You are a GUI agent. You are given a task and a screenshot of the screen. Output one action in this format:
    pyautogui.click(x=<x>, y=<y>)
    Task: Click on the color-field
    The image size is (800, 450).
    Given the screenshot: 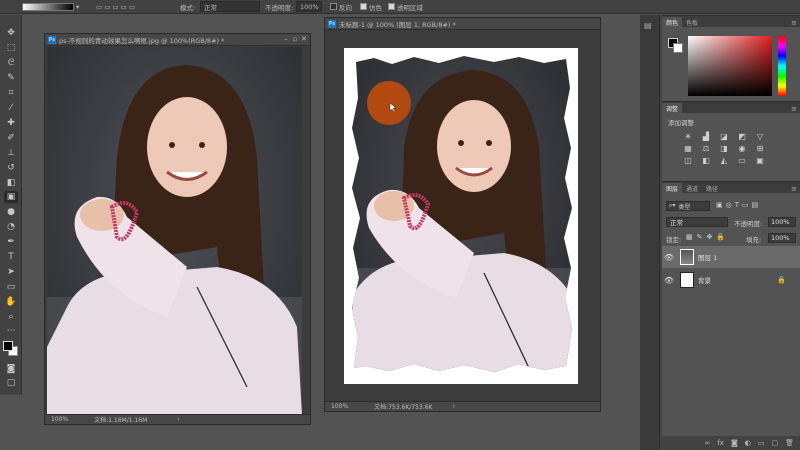 What is the action you would take?
    pyautogui.click(x=730, y=66)
    